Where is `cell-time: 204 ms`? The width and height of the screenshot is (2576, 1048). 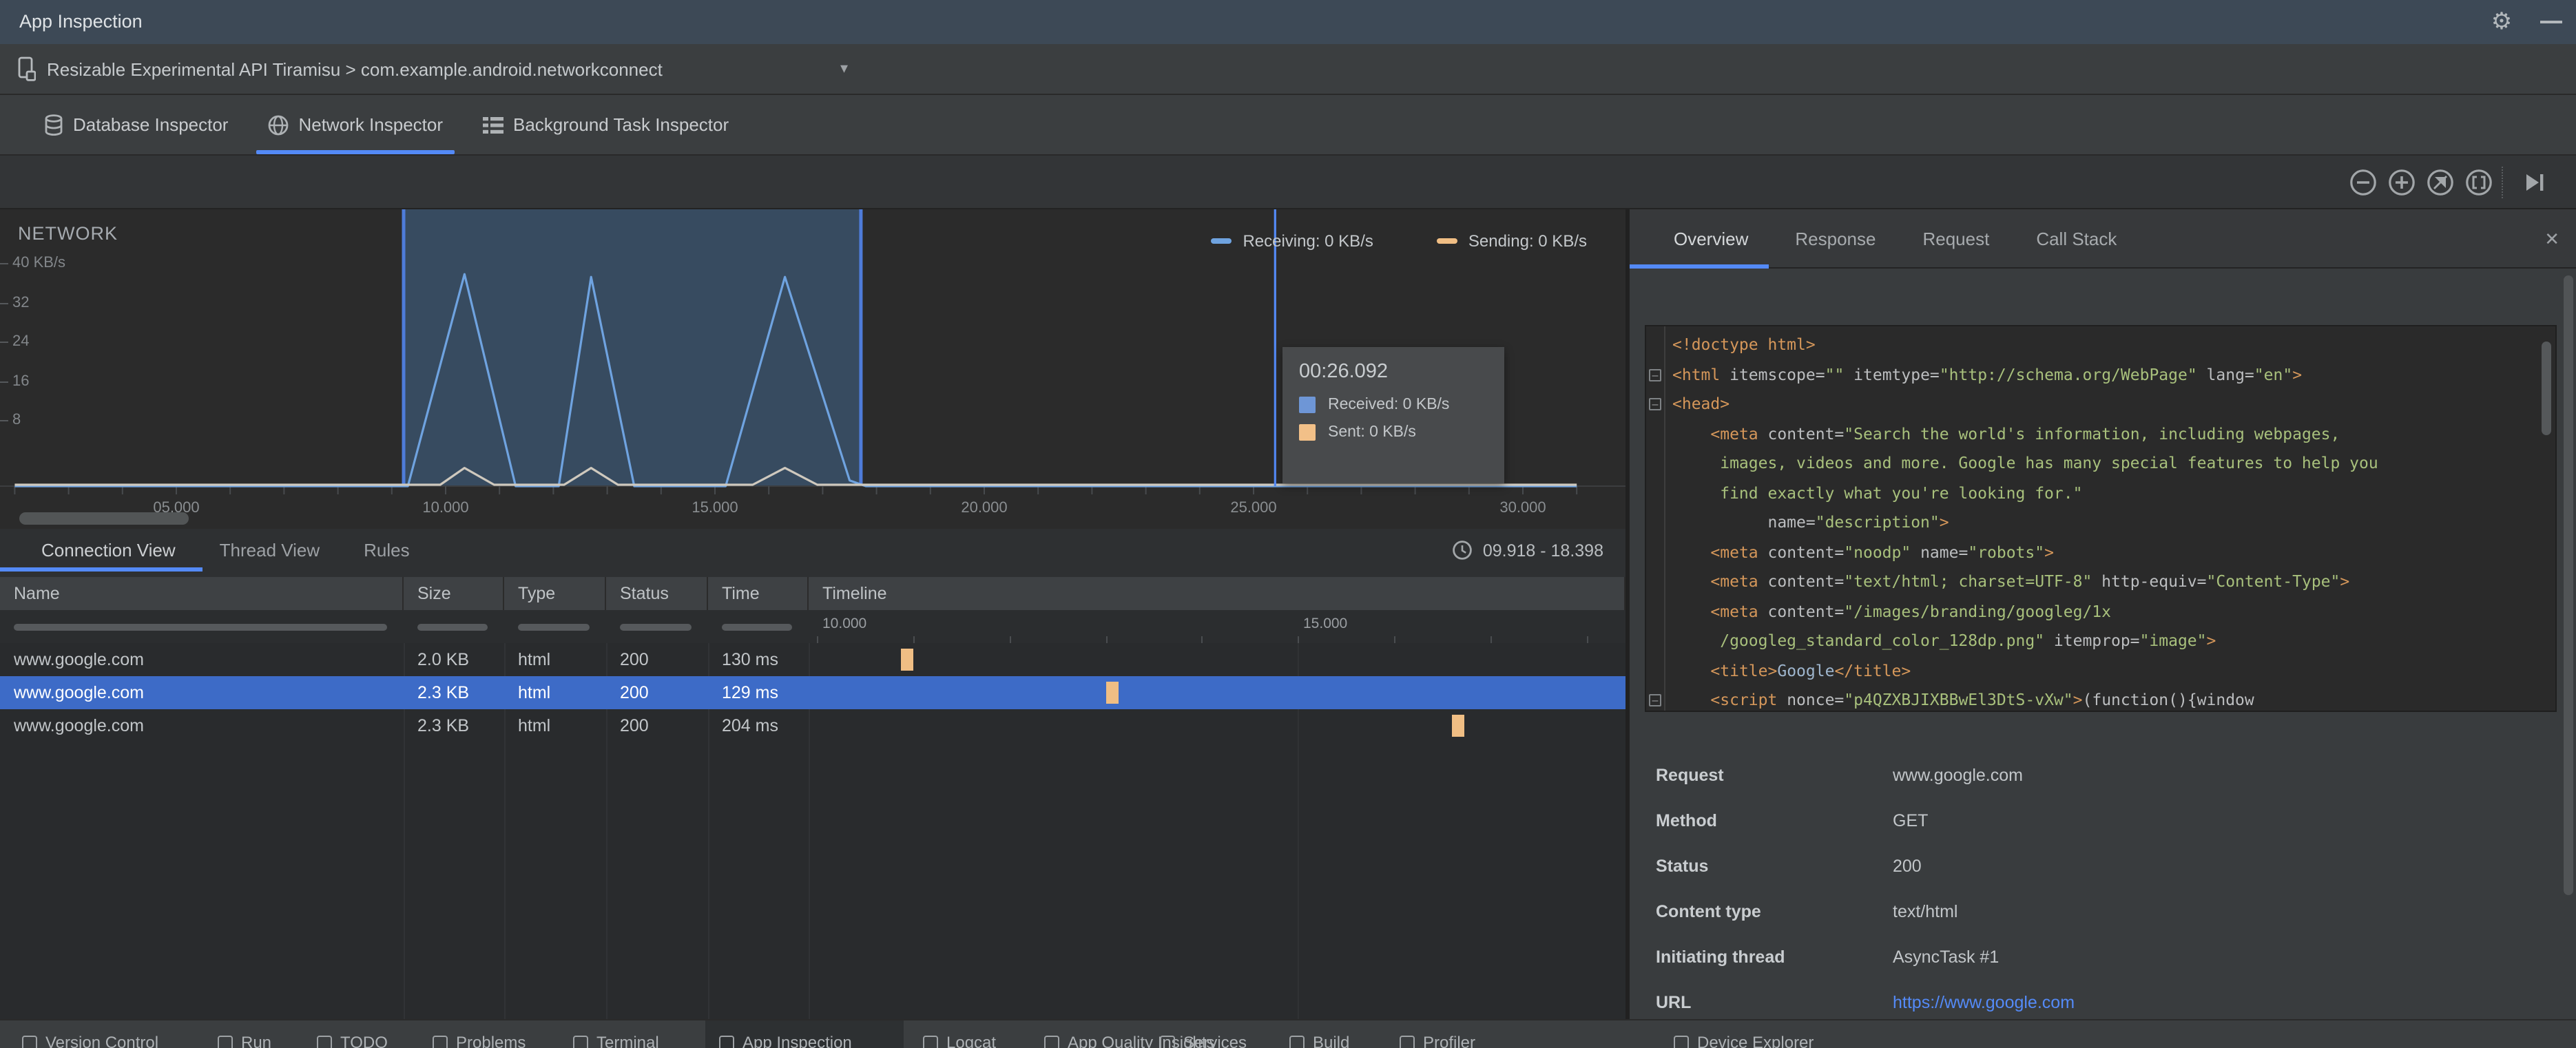
cell-time: 204 ms is located at coordinates (750, 726).